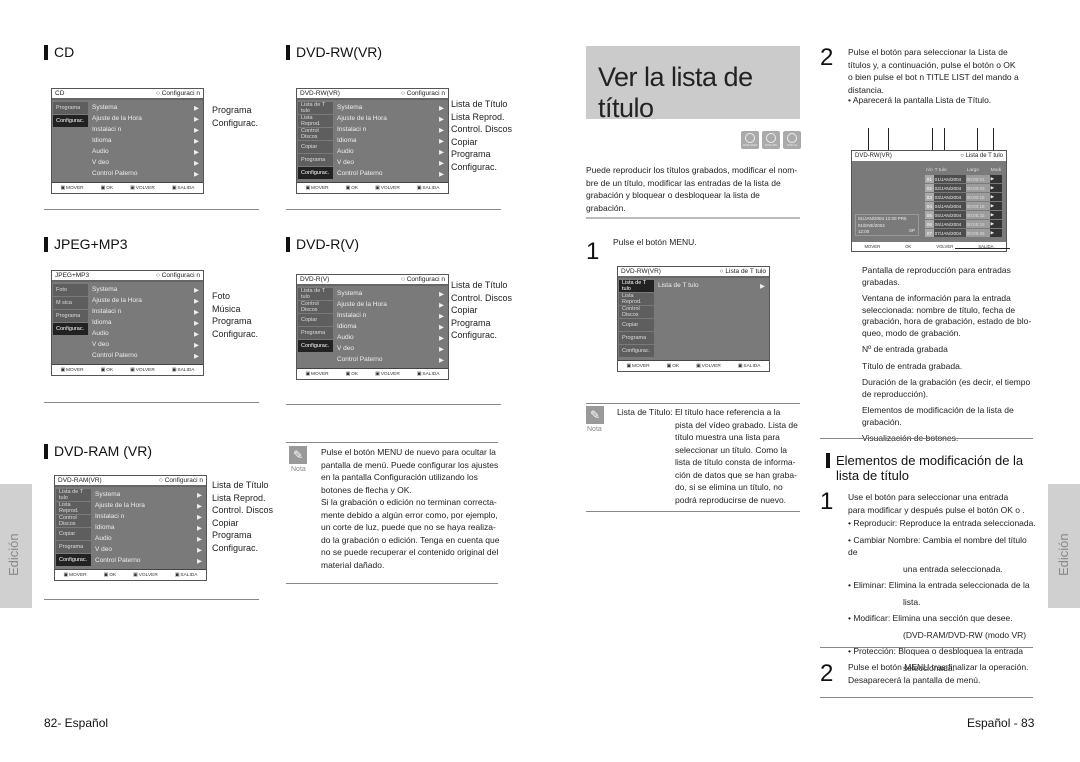  I want to click on table-row: 04 04/JAN/2004 00:00:18 ▶, so click(964, 206).